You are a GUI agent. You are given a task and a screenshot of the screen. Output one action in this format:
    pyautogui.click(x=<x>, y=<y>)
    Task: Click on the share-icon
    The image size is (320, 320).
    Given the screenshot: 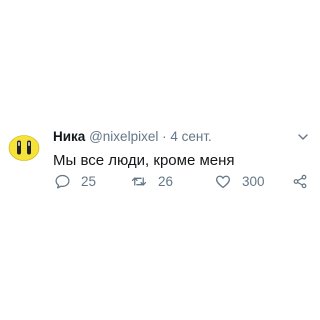 What is the action you would take?
    pyautogui.click(x=300, y=181)
    